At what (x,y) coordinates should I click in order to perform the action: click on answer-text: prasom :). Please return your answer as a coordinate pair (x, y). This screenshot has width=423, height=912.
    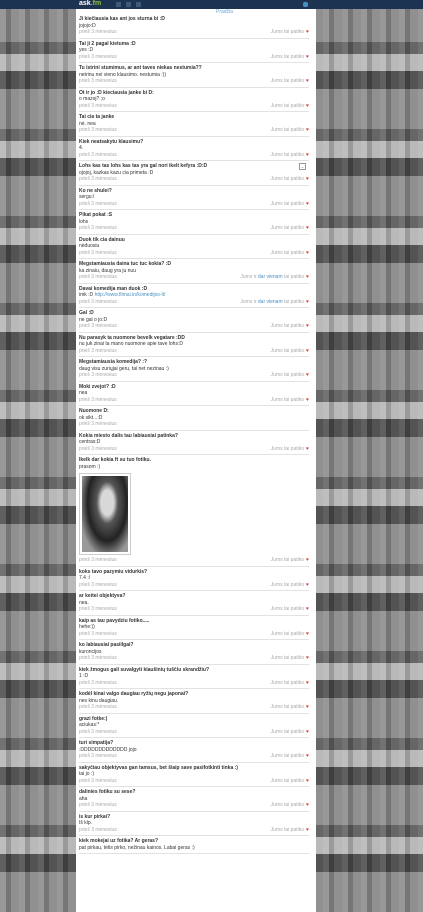
    Looking at the image, I should click on (90, 466).